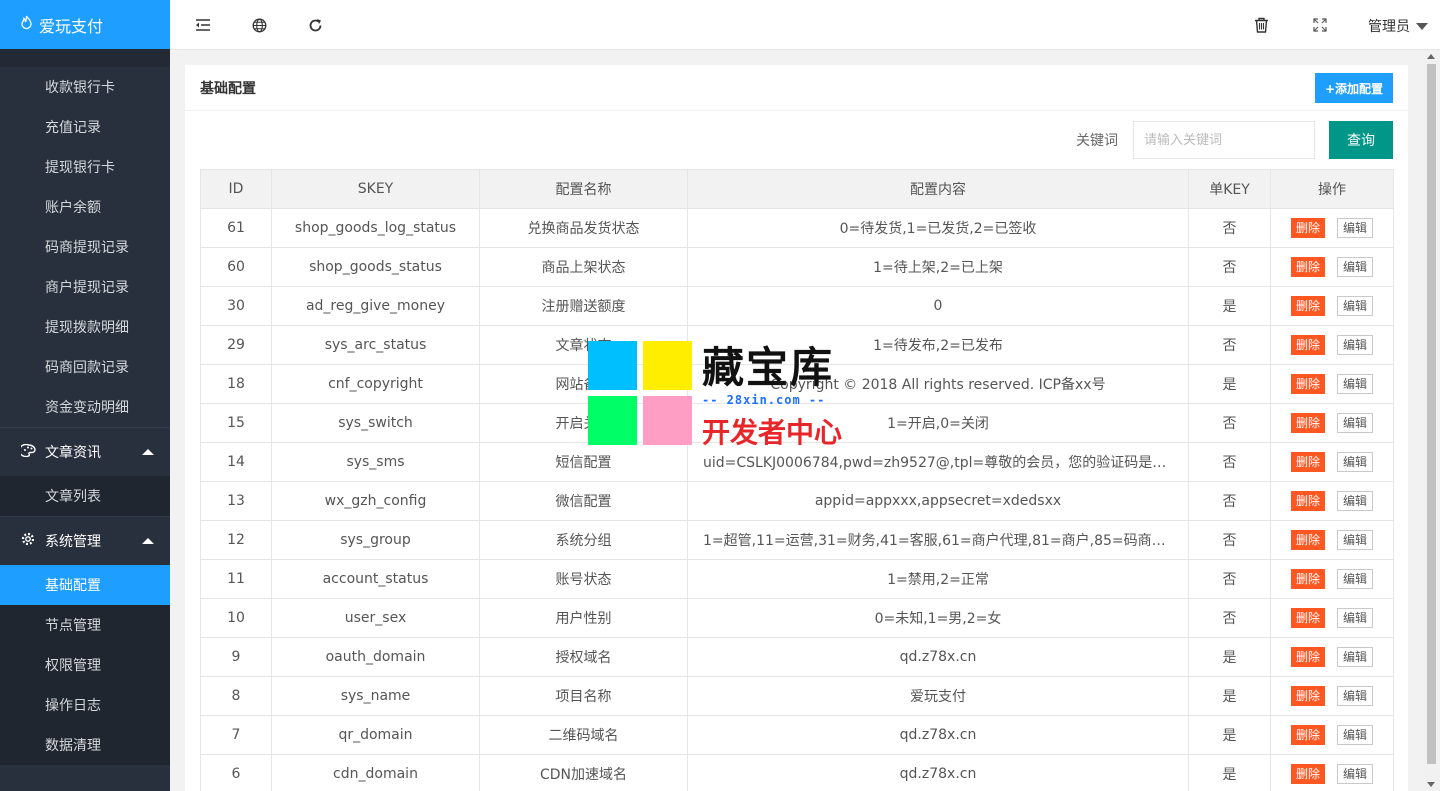 The image size is (1440, 791). Describe the element at coordinates (85, 287) in the screenshot. I see `sidebar-item: 商户提现记录` at that location.